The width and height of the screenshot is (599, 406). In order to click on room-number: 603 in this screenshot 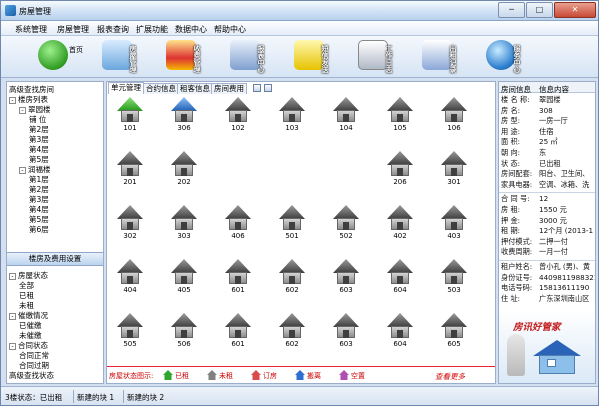, I will do `click(346, 344)`.